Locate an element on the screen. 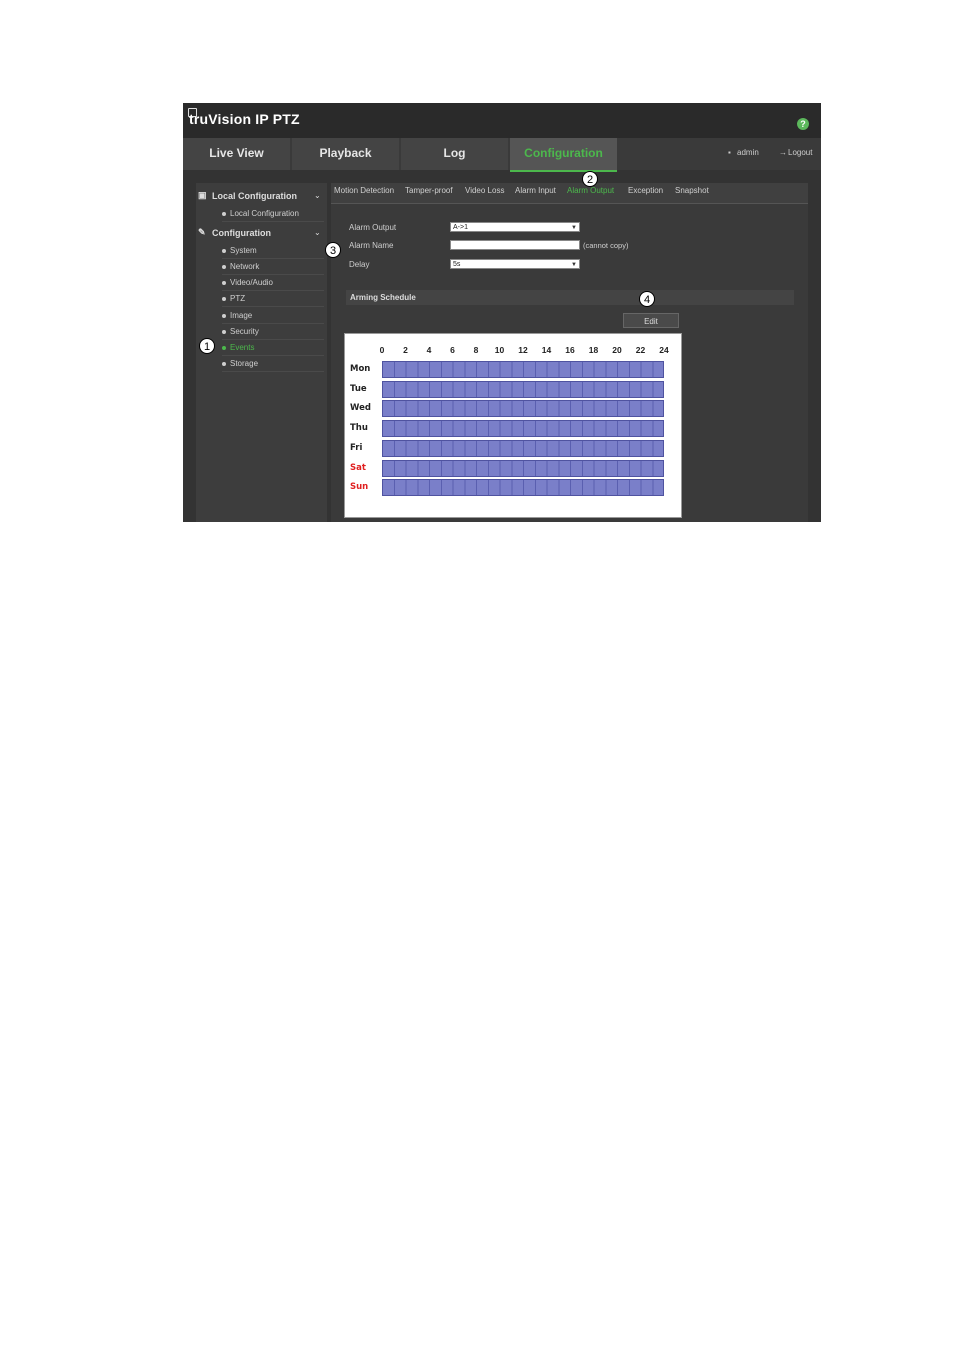  sidebar-item-local-configuration: Local Configuration is located at coordinates (273, 214).